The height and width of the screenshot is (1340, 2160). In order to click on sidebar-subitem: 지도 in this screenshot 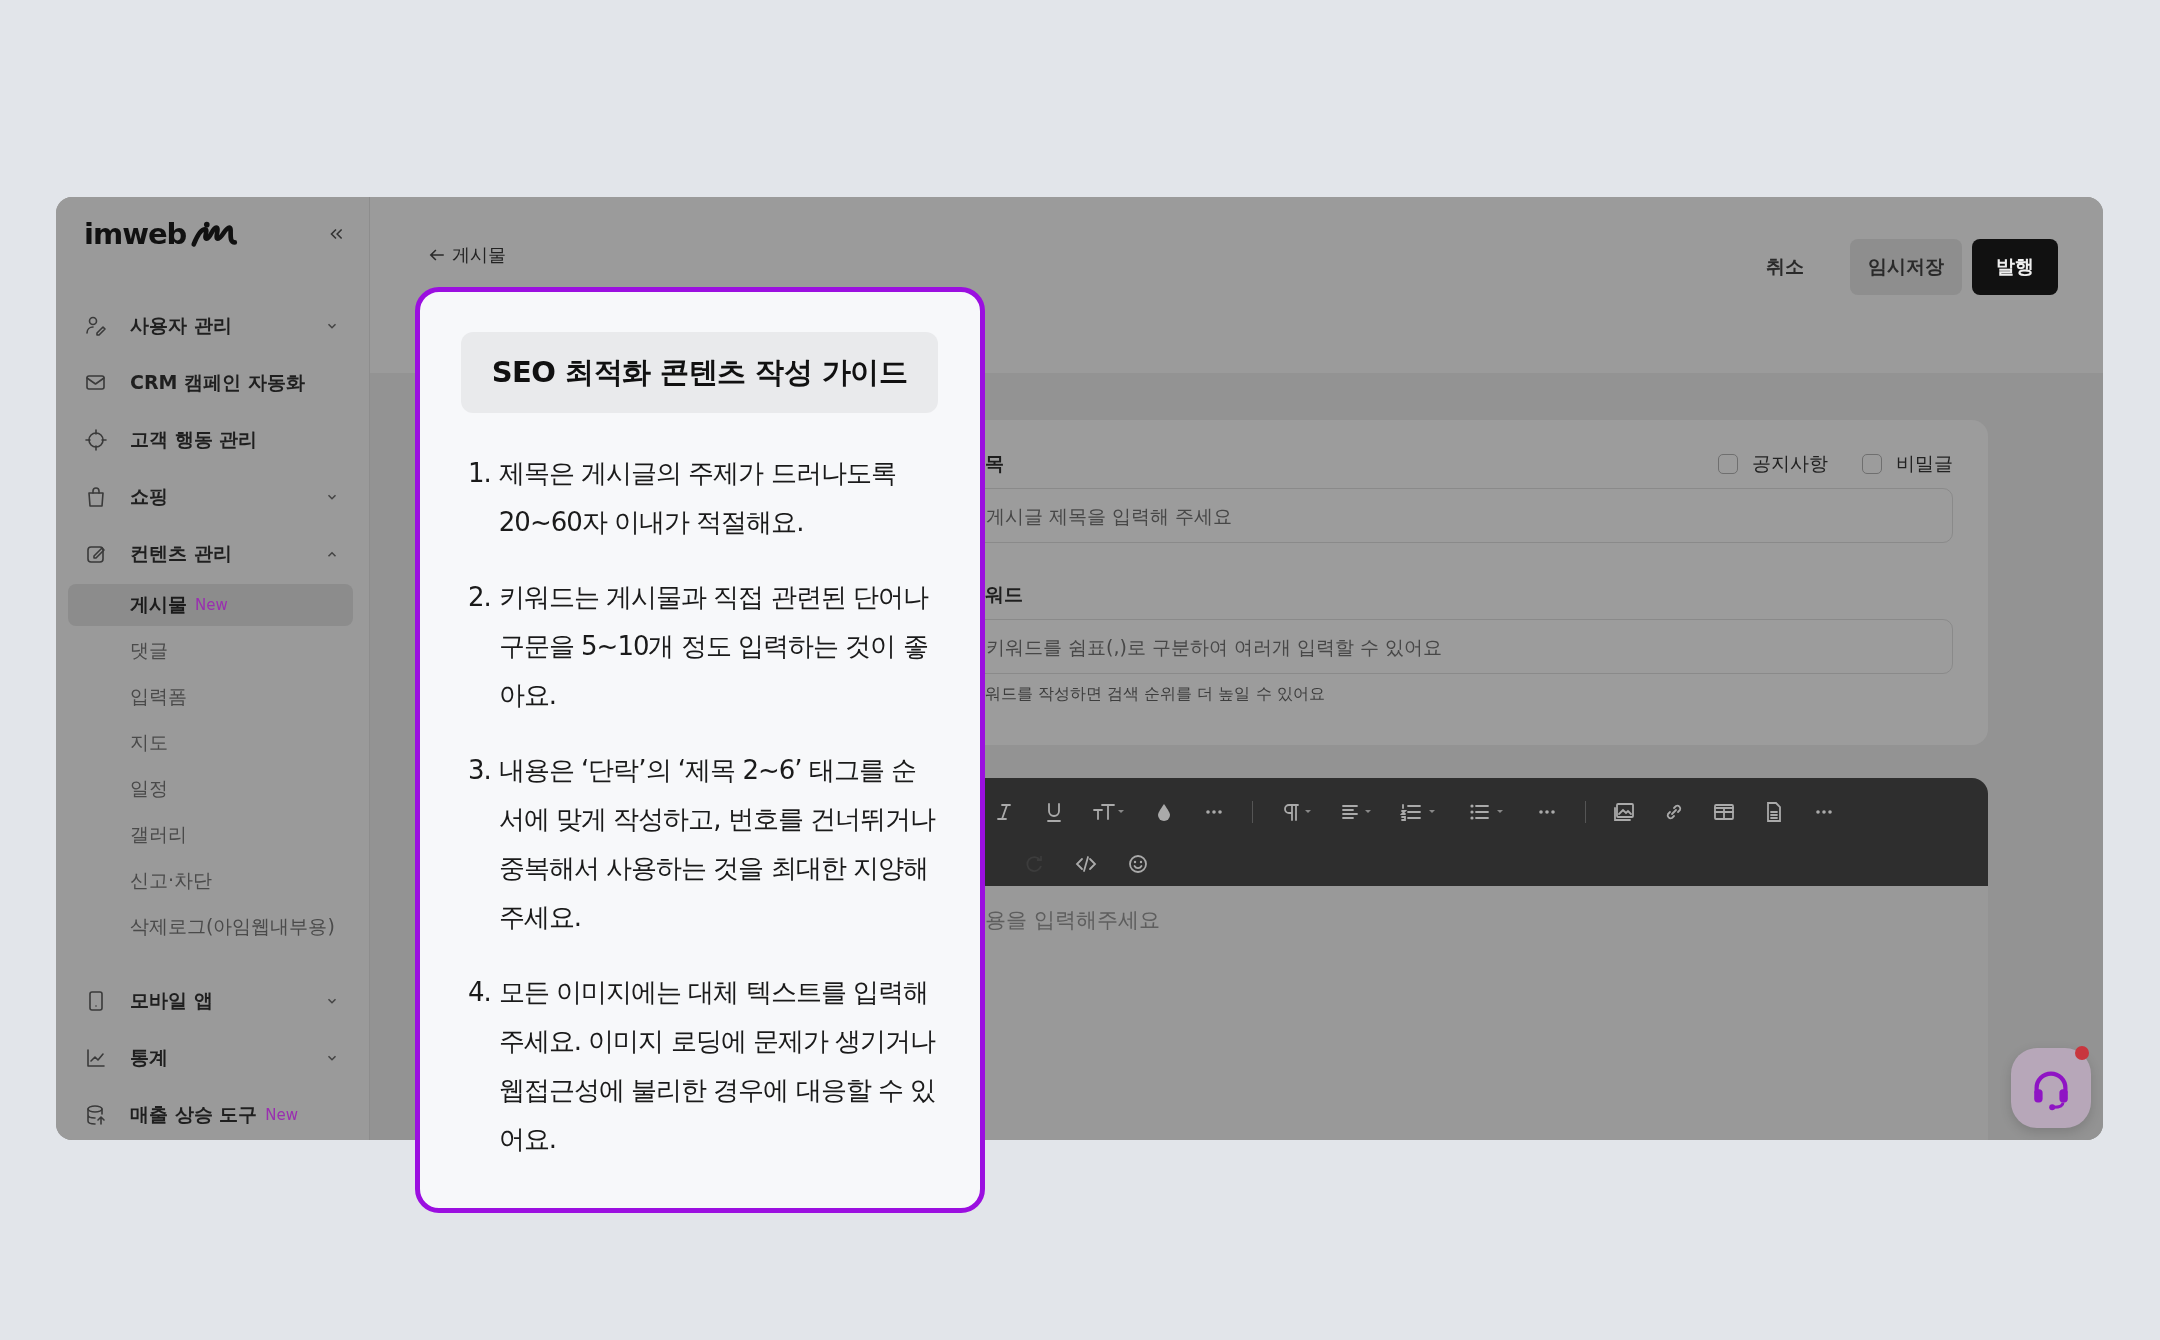, I will do `click(210, 743)`.